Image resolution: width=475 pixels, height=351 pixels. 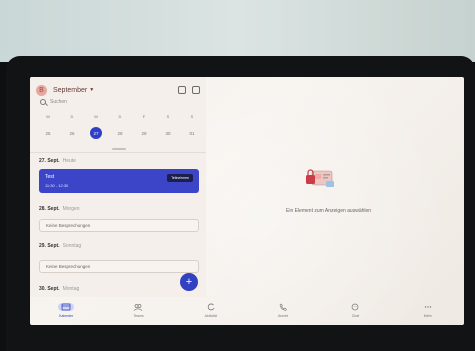 I want to click on search-label: Suchen, so click(x=58, y=102).